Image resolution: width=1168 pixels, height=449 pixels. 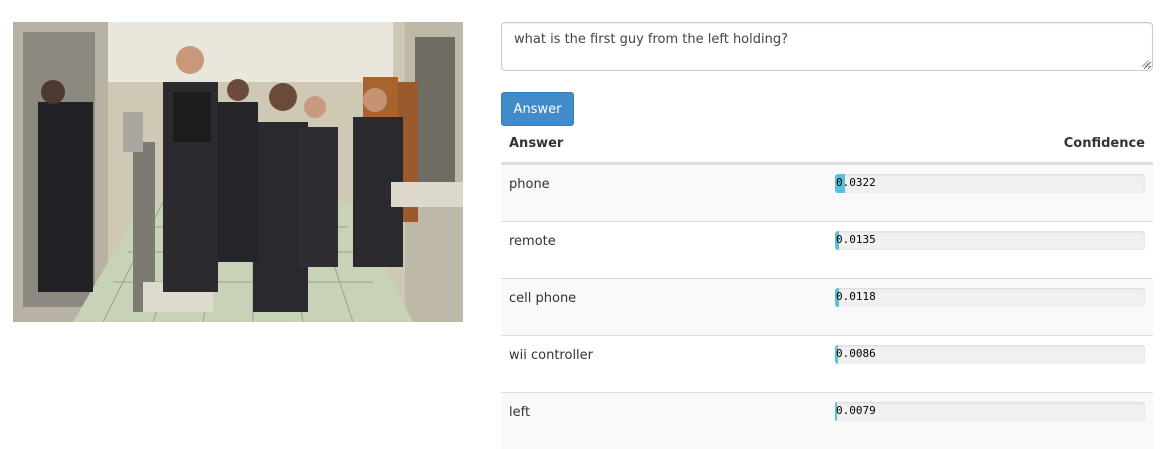 I want to click on confidence-value: 0.0322, so click(x=856, y=182).